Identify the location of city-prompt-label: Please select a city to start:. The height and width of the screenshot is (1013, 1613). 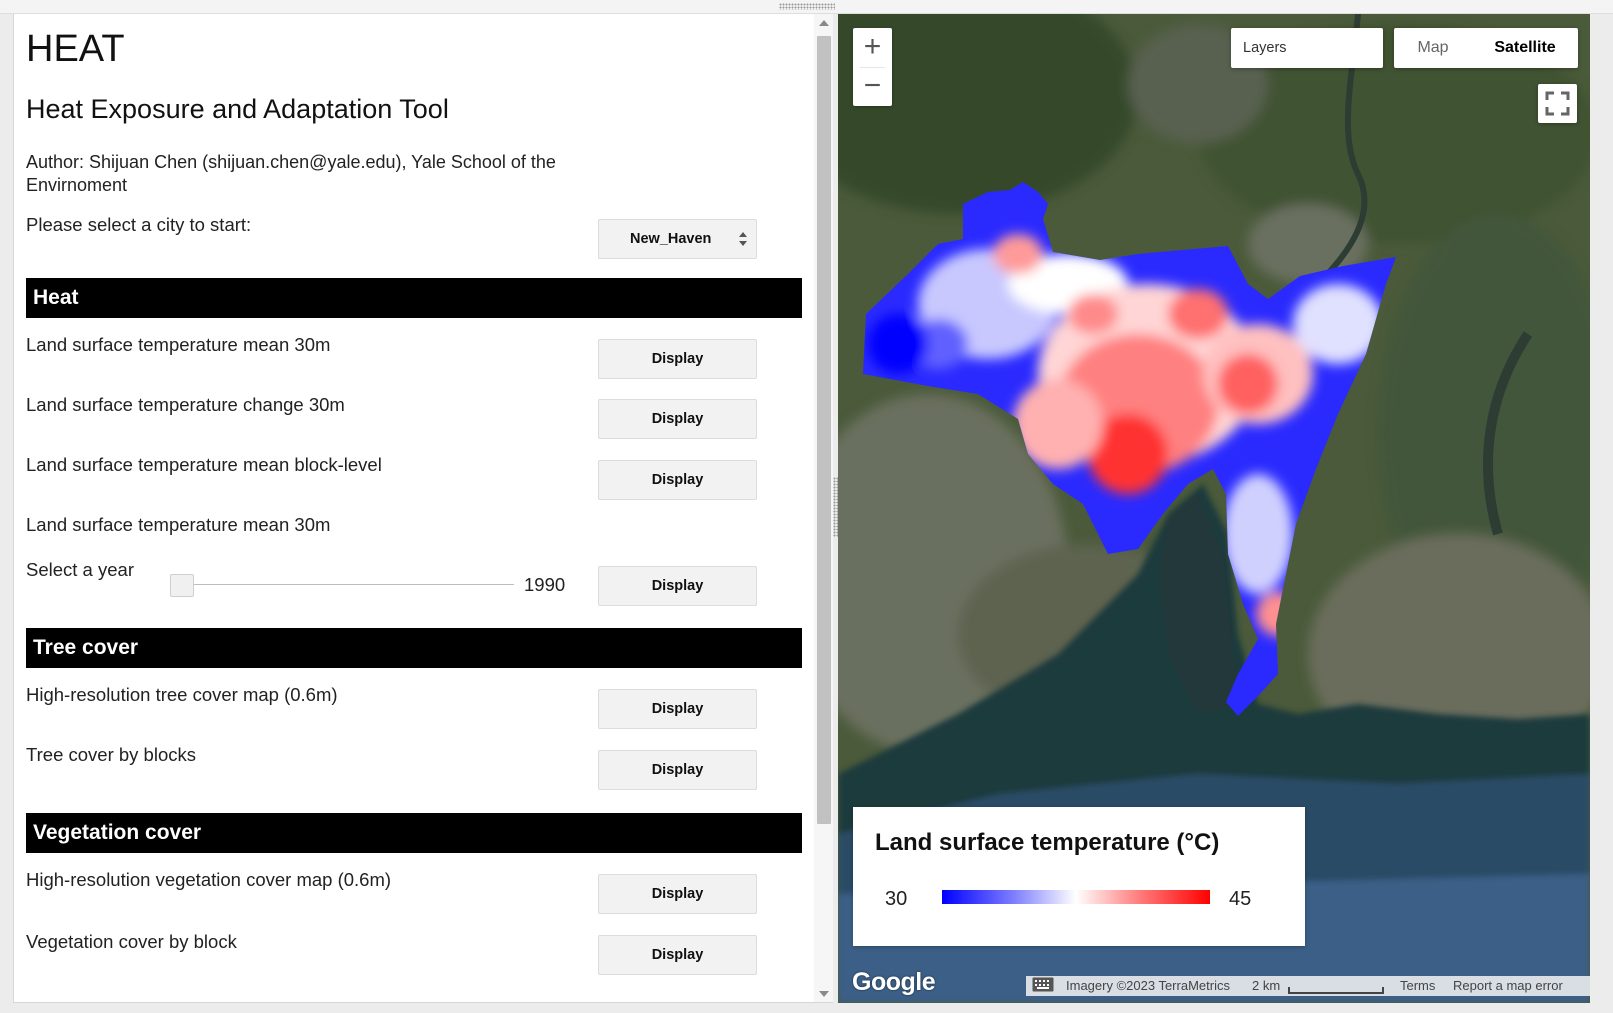
(139, 224).